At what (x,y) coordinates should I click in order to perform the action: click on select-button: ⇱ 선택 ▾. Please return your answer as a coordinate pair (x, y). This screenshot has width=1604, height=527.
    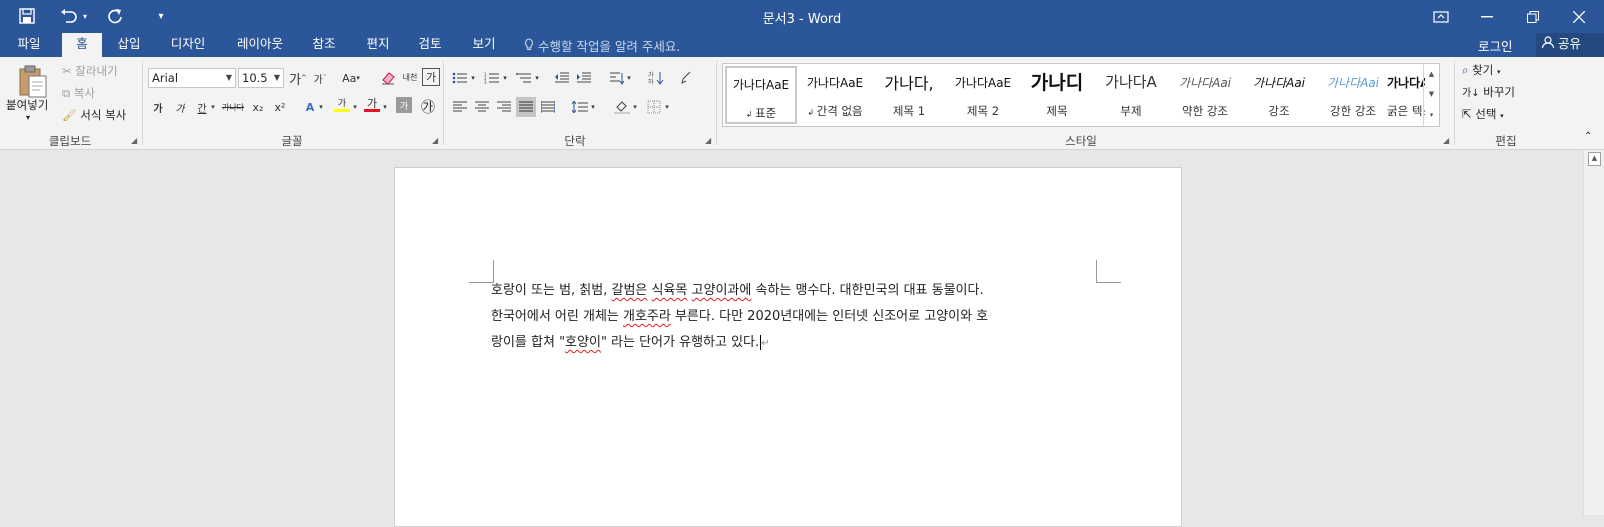
    Looking at the image, I should click on (1483, 114).